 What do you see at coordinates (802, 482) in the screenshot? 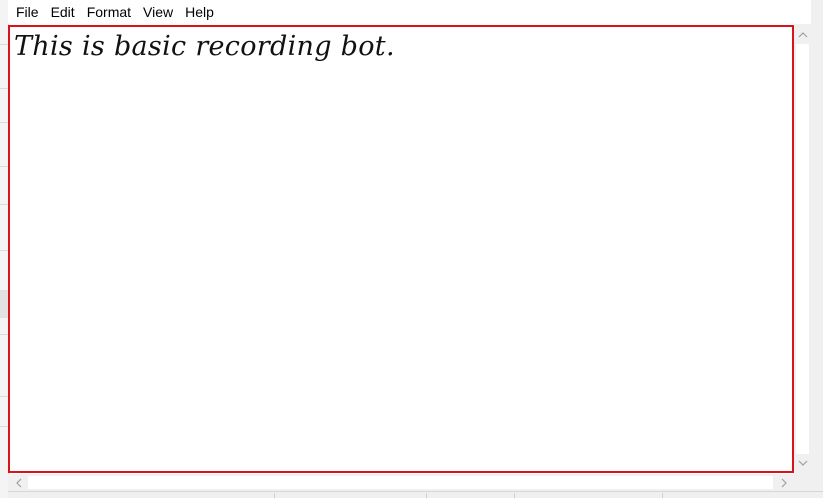
I see `scrollbar-corner` at bounding box center [802, 482].